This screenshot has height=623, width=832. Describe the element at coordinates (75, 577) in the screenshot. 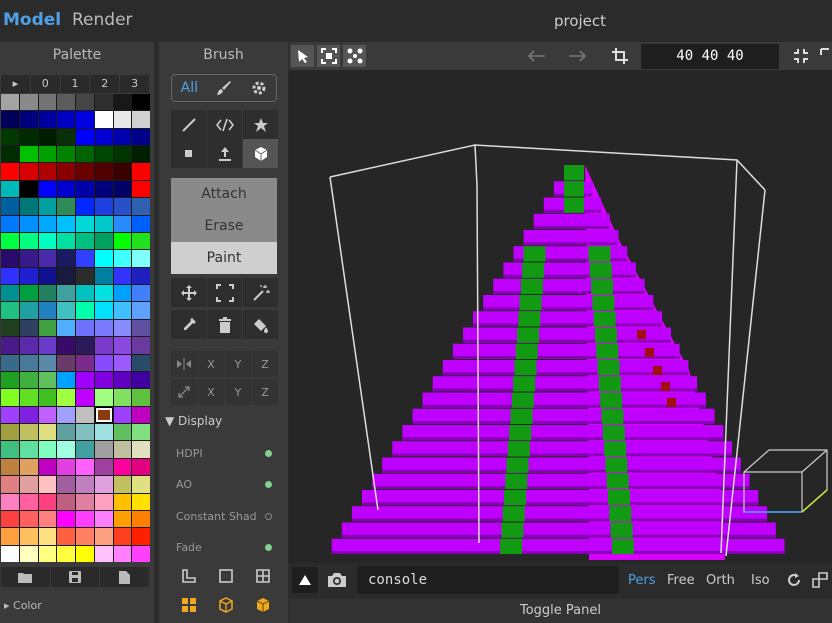

I see `save-icon` at that location.